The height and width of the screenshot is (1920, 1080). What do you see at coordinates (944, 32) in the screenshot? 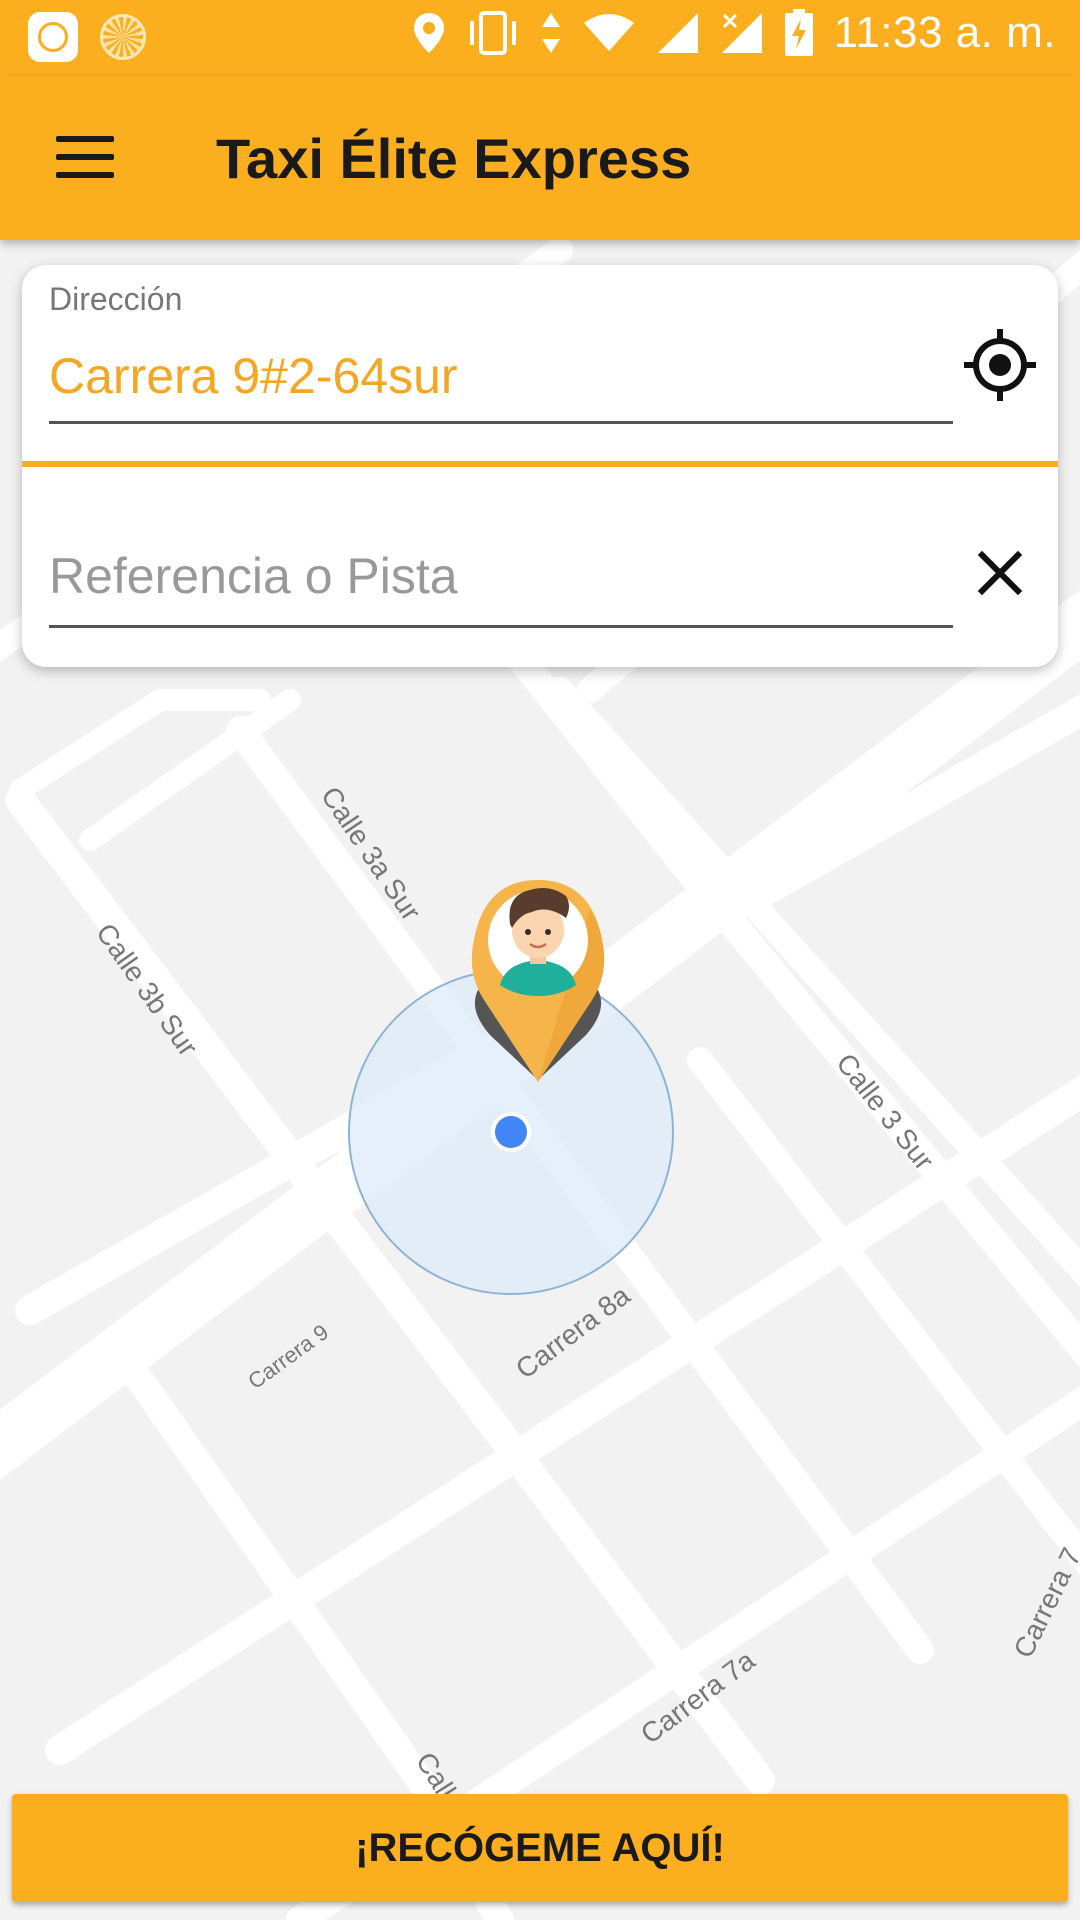
I see `status-time: 11:33 a. m.` at bounding box center [944, 32].